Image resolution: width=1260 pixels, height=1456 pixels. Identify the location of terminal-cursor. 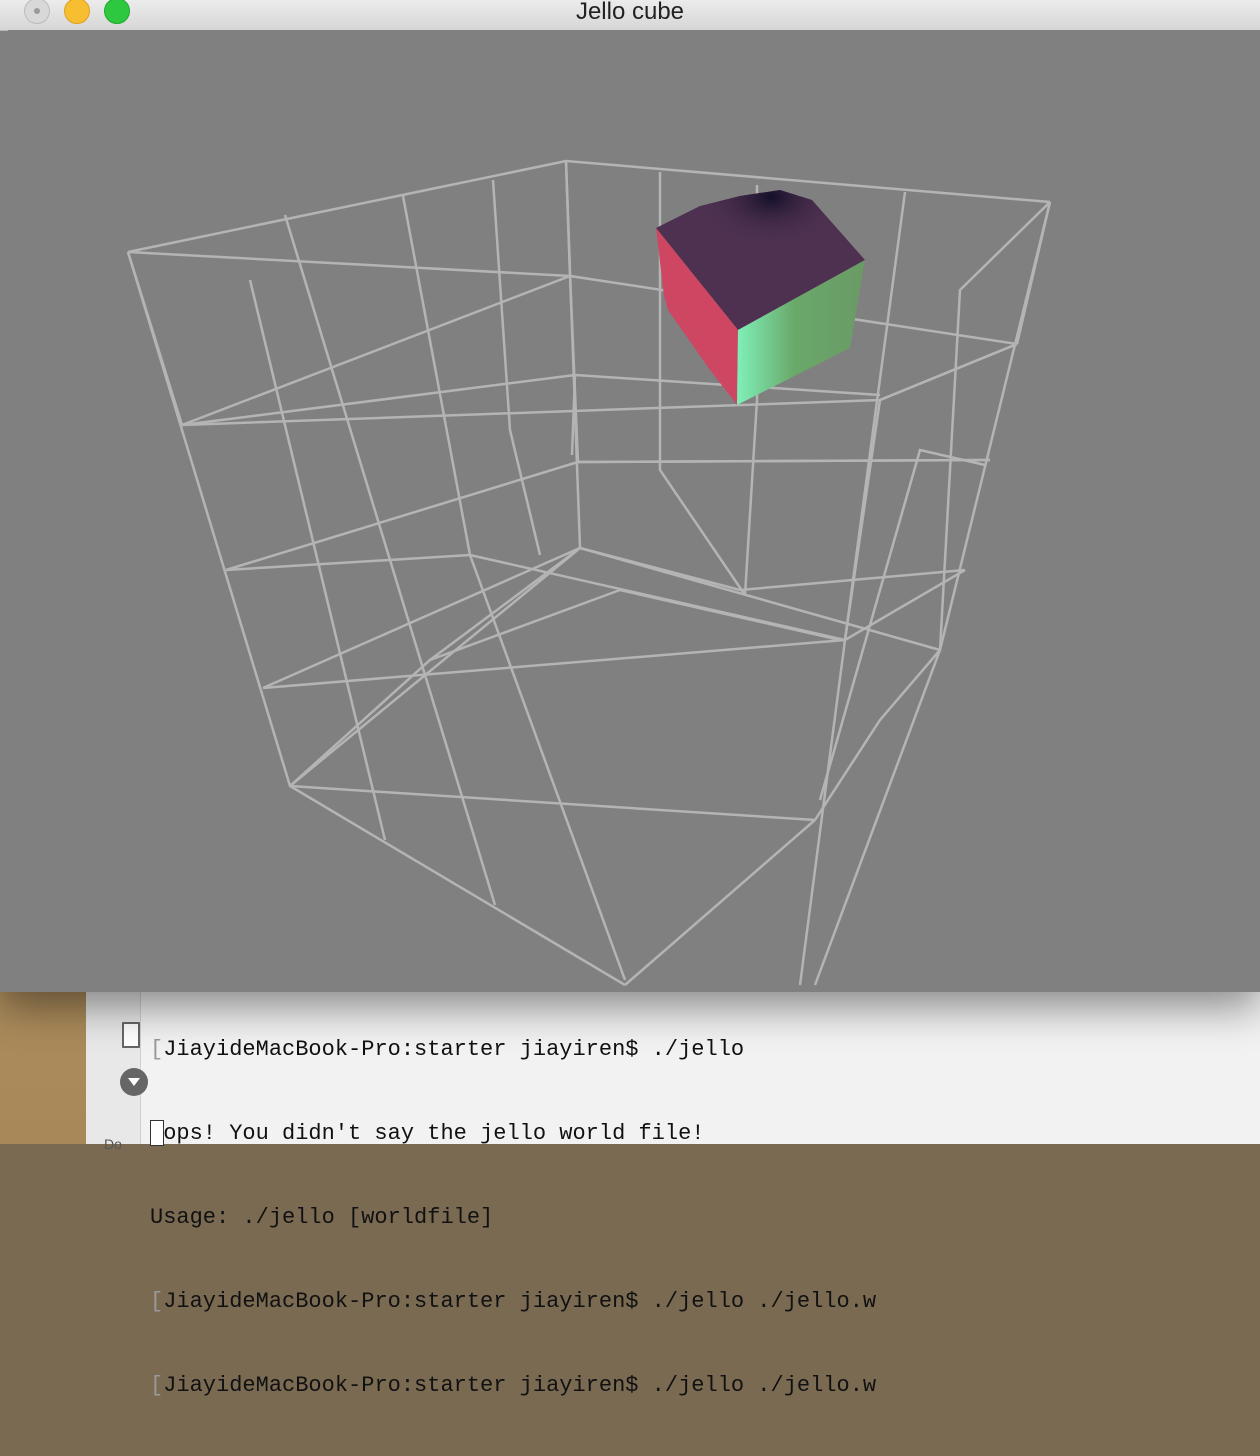
(157, 1133).